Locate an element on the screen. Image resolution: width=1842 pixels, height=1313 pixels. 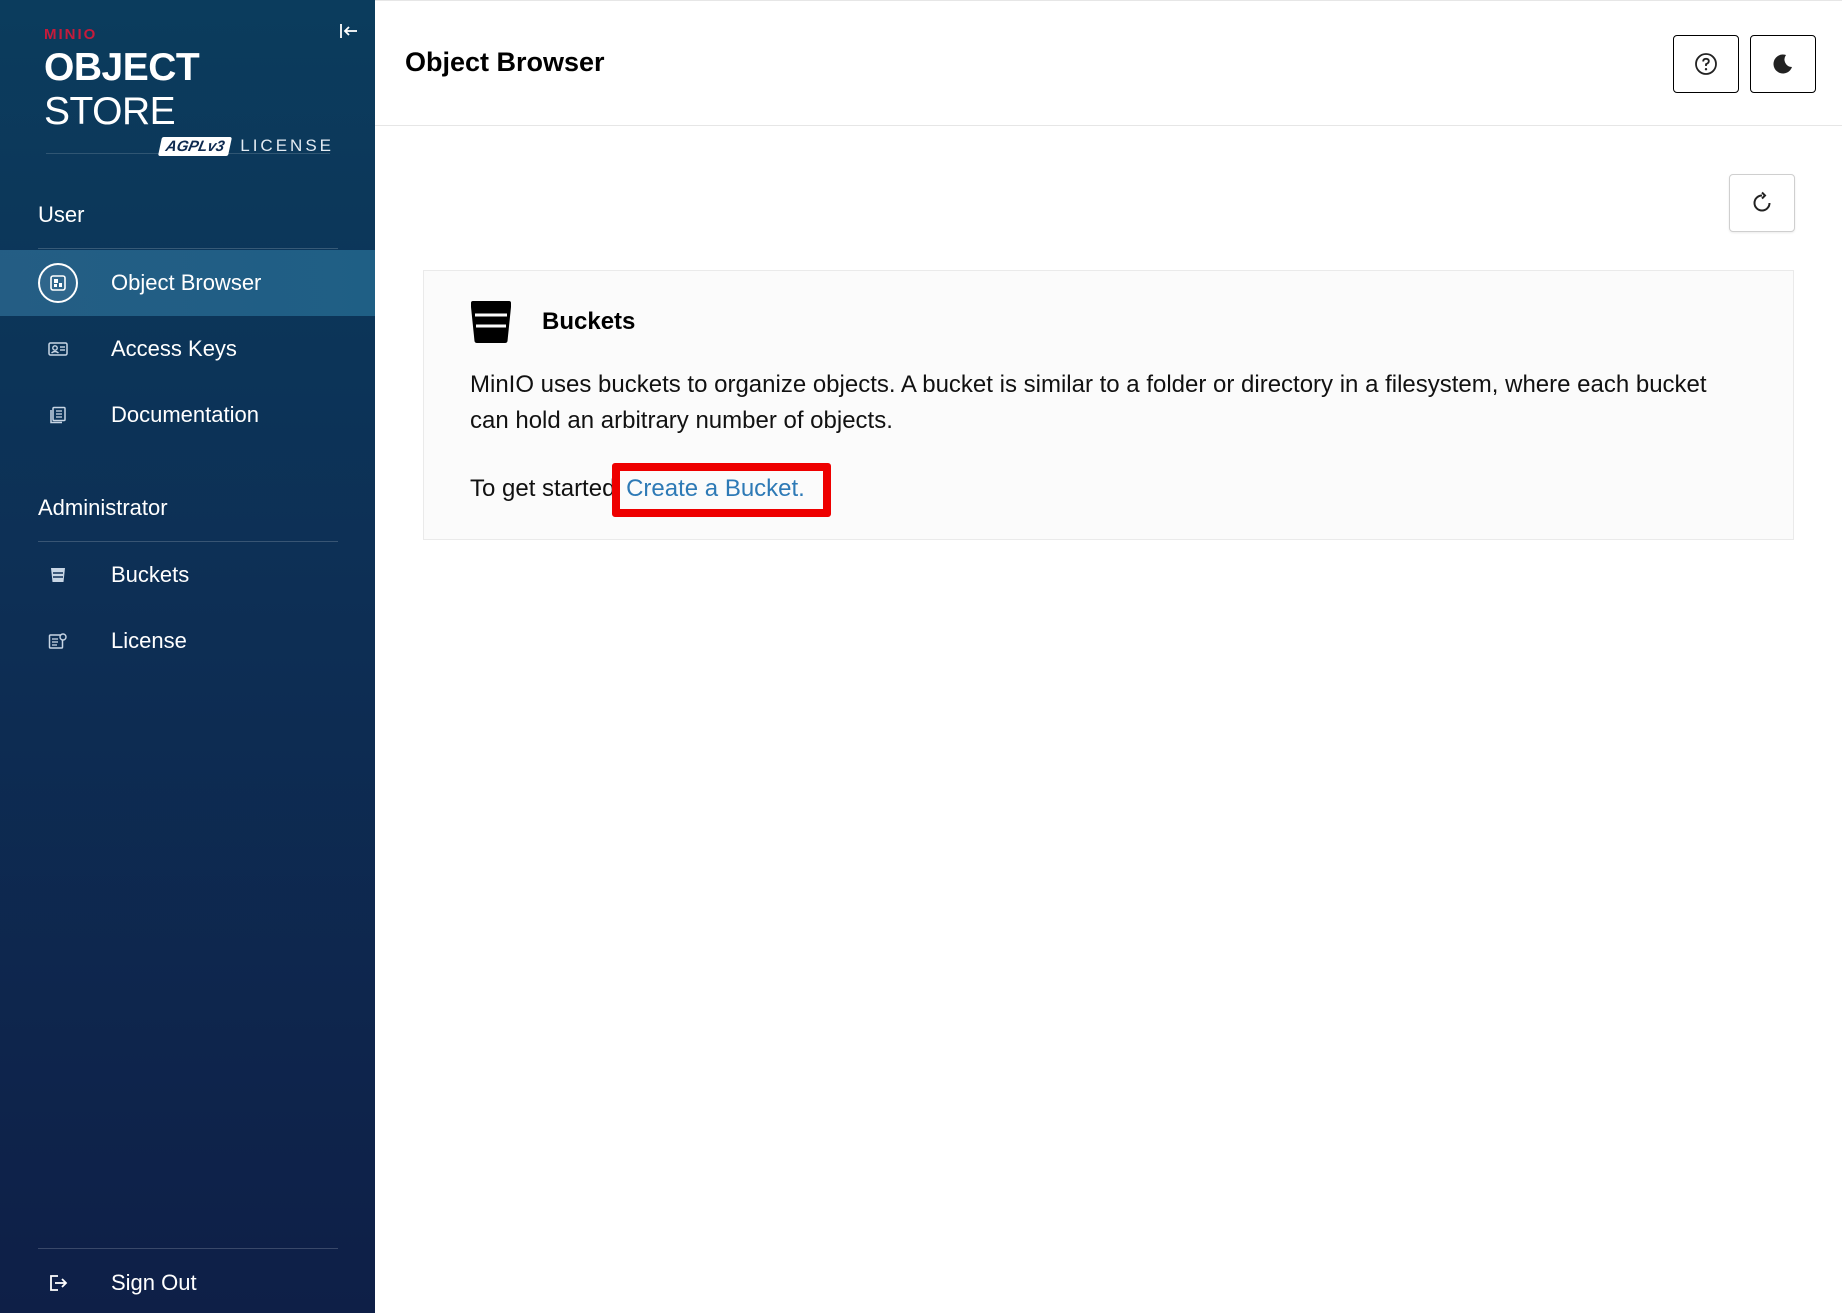
section-divider-user is located at coordinates (188, 248).